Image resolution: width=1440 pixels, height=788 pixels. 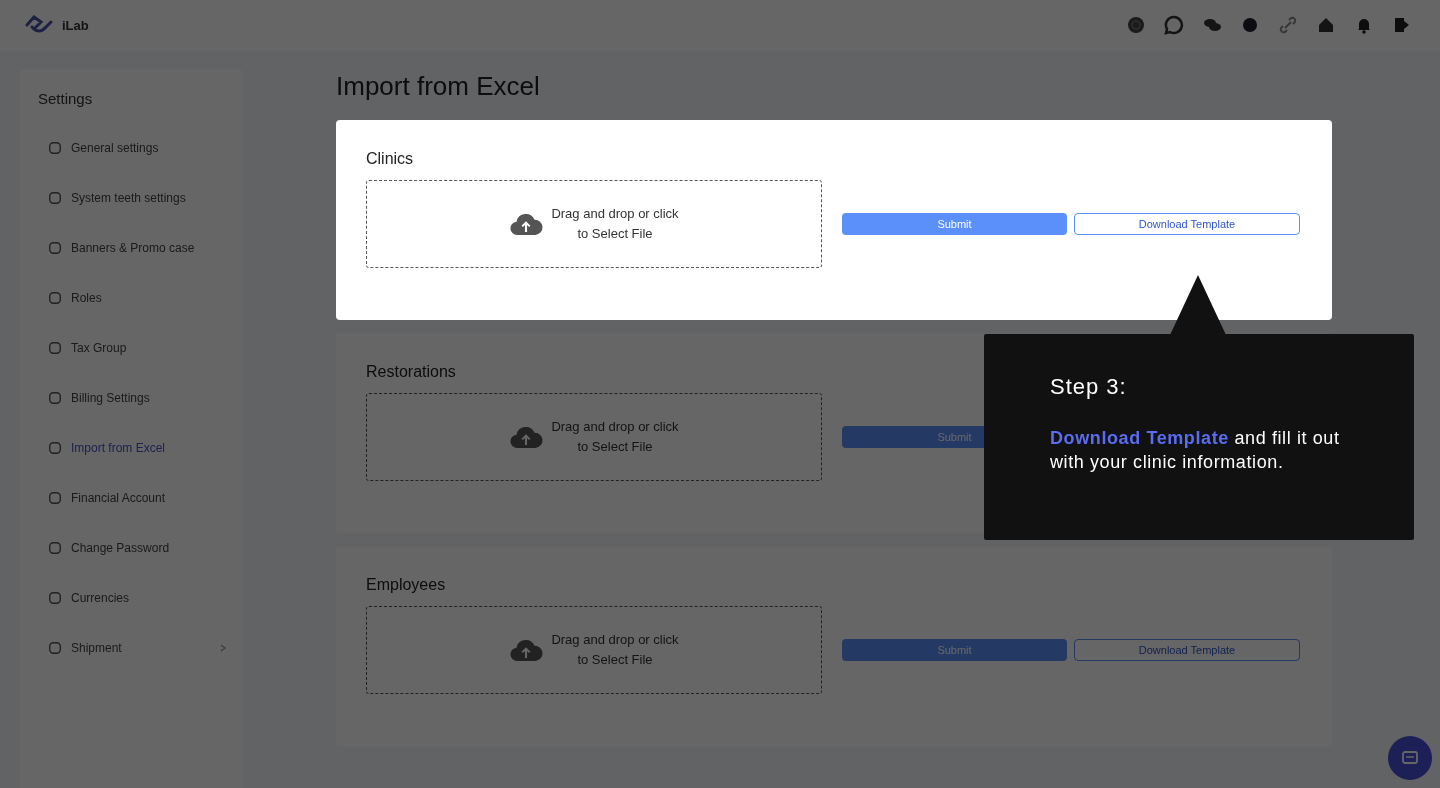 What do you see at coordinates (140, 248) in the screenshot?
I see `sidebar-item: Banners & Promo case` at bounding box center [140, 248].